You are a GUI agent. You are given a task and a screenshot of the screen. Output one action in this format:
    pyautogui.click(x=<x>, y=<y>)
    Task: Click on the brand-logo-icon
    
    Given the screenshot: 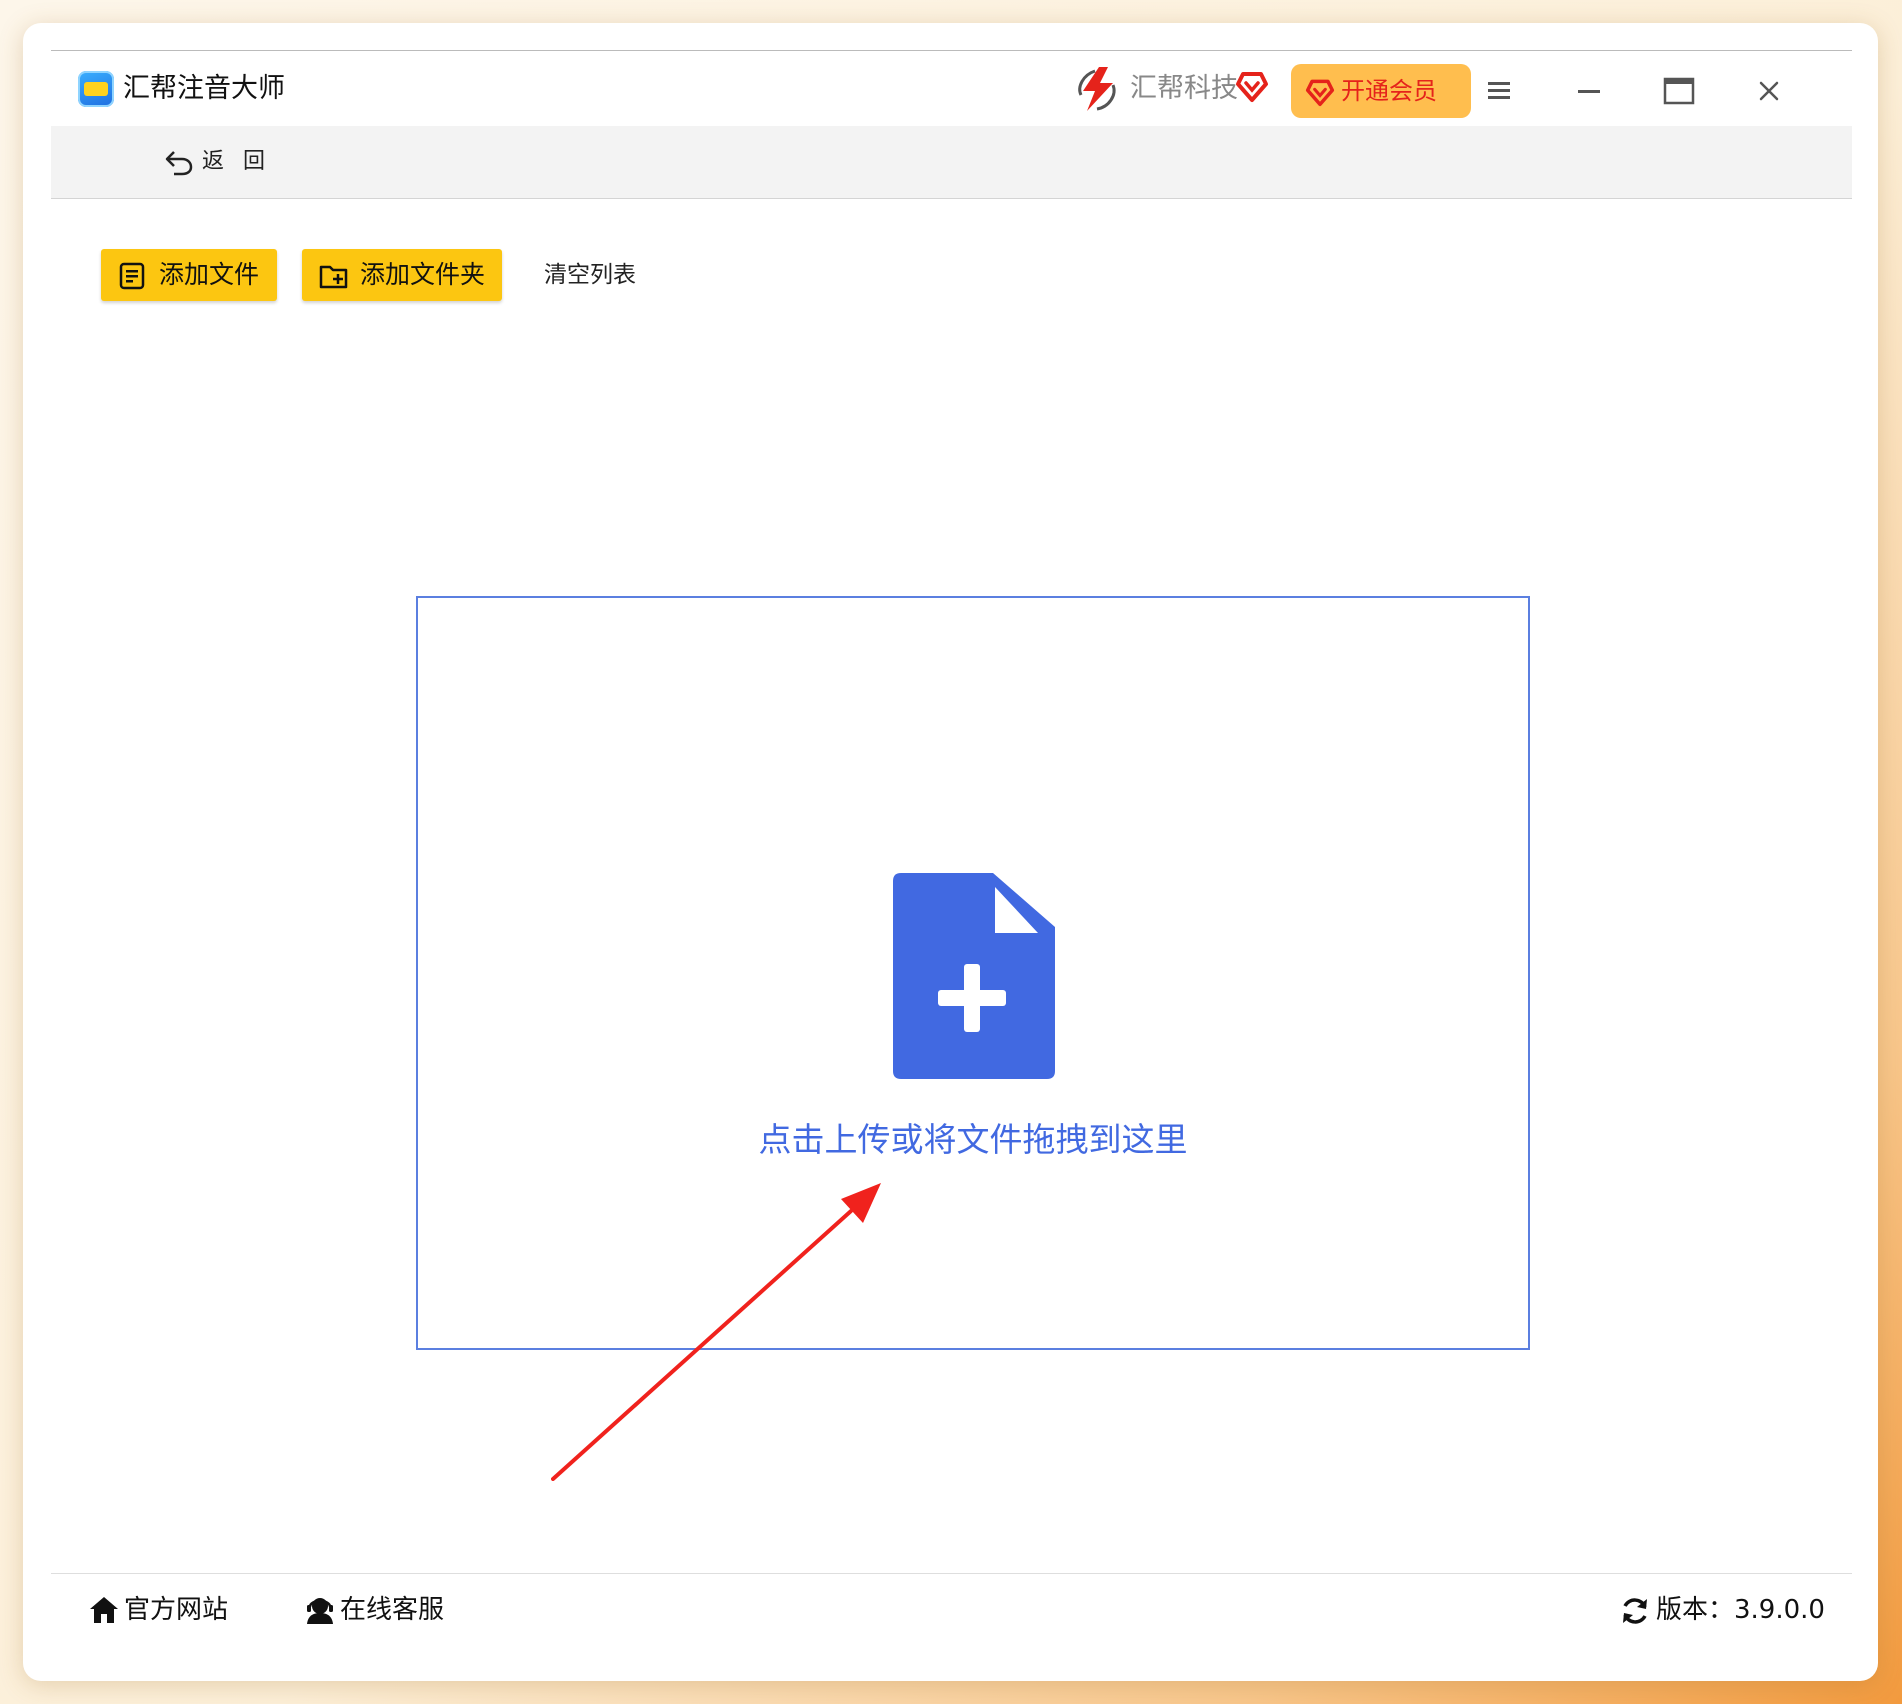 What is the action you would take?
    pyautogui.click(x=1097, y=89)
    